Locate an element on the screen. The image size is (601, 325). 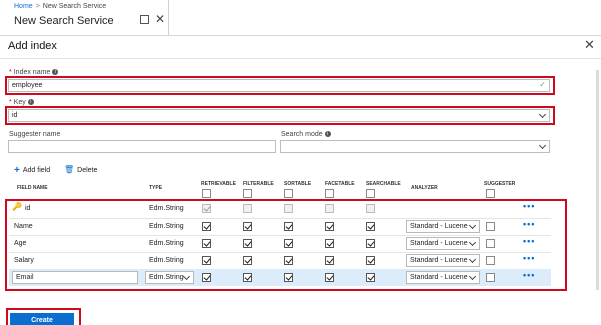
divider is located at coordinates (300, 58).